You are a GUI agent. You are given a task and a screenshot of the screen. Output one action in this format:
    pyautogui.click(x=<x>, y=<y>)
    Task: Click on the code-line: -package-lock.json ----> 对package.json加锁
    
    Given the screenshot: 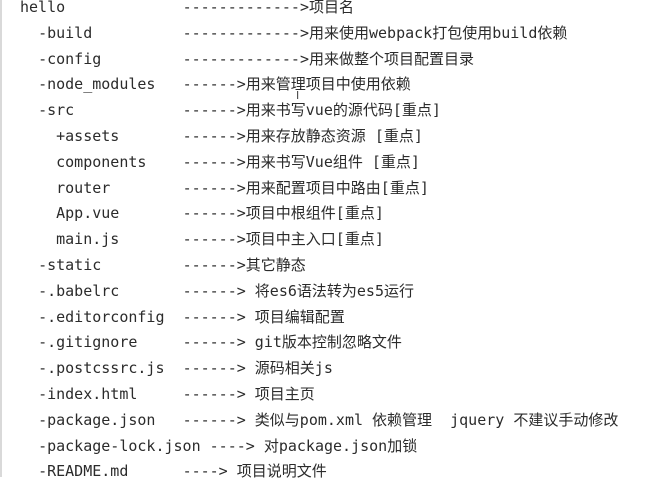 What is the action you would take?
    pyautogui.click(x=319, y=447)
    